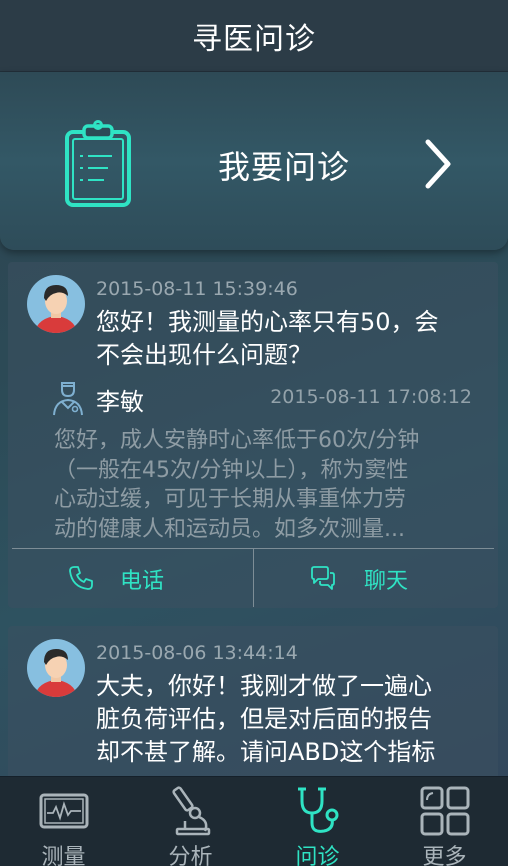 The image size is (508, 866). I want to click on chat-icon, so click(323, 578).